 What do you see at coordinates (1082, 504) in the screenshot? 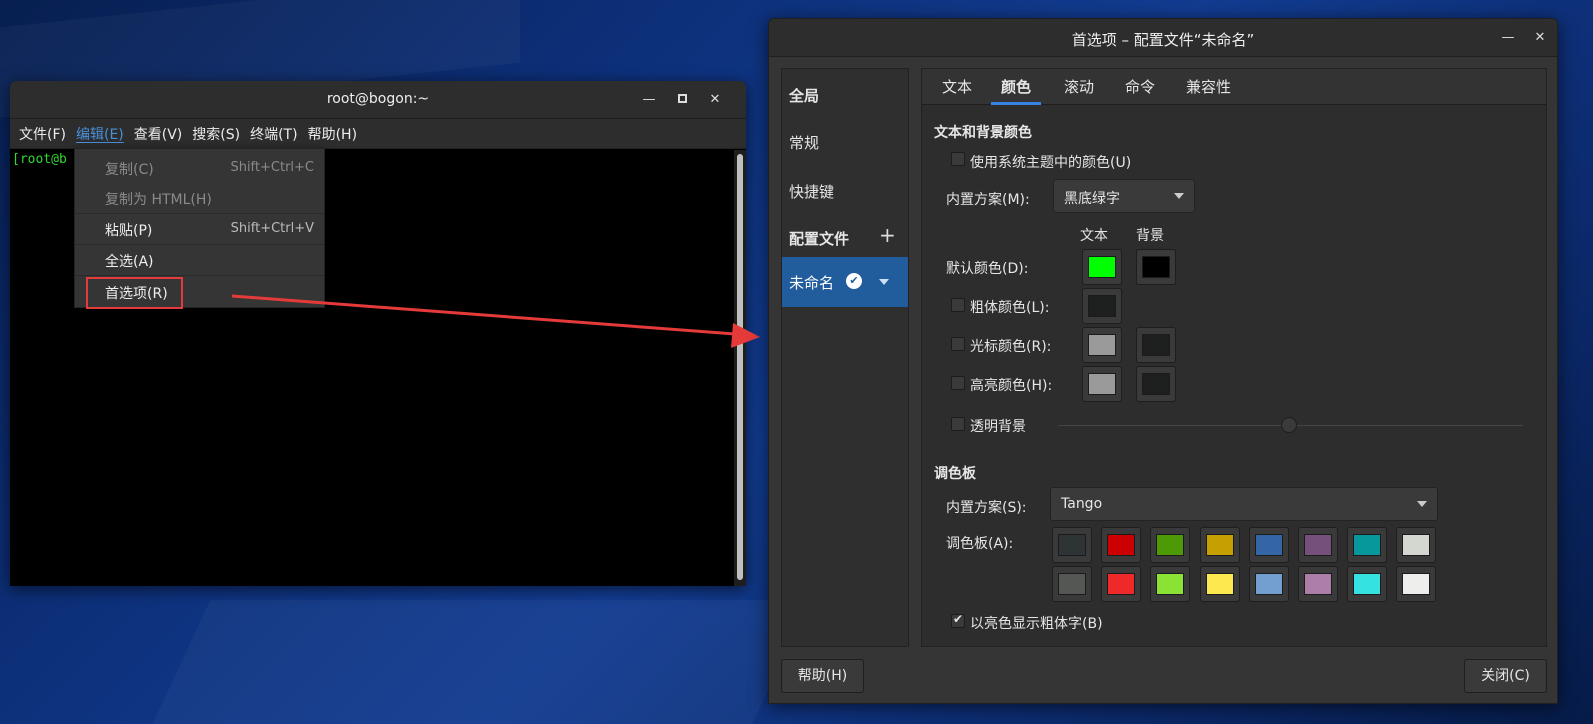
I see `palette-scheme-value: Tango` at bounding box center [1082, 504].